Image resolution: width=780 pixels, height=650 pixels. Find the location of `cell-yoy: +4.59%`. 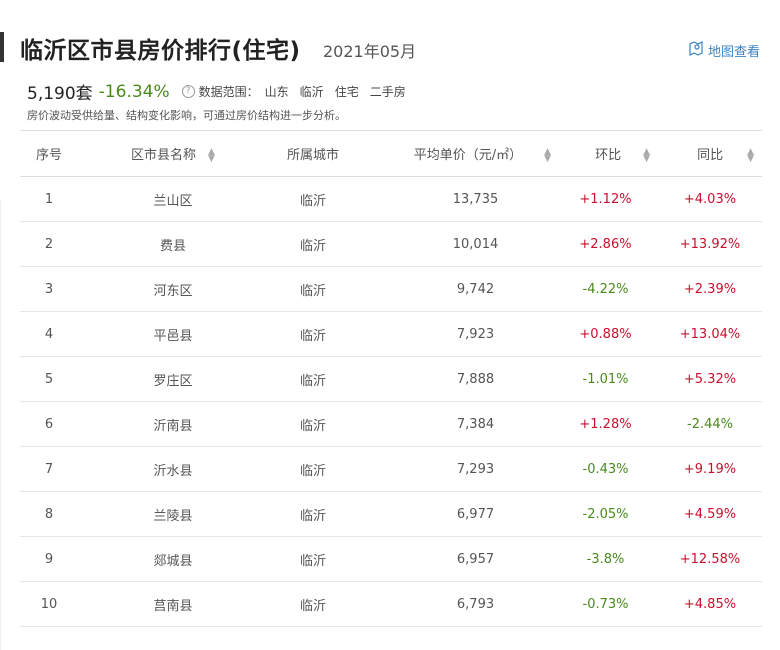

cell-yoy: +4.59% is located at coordinates (710, 514).